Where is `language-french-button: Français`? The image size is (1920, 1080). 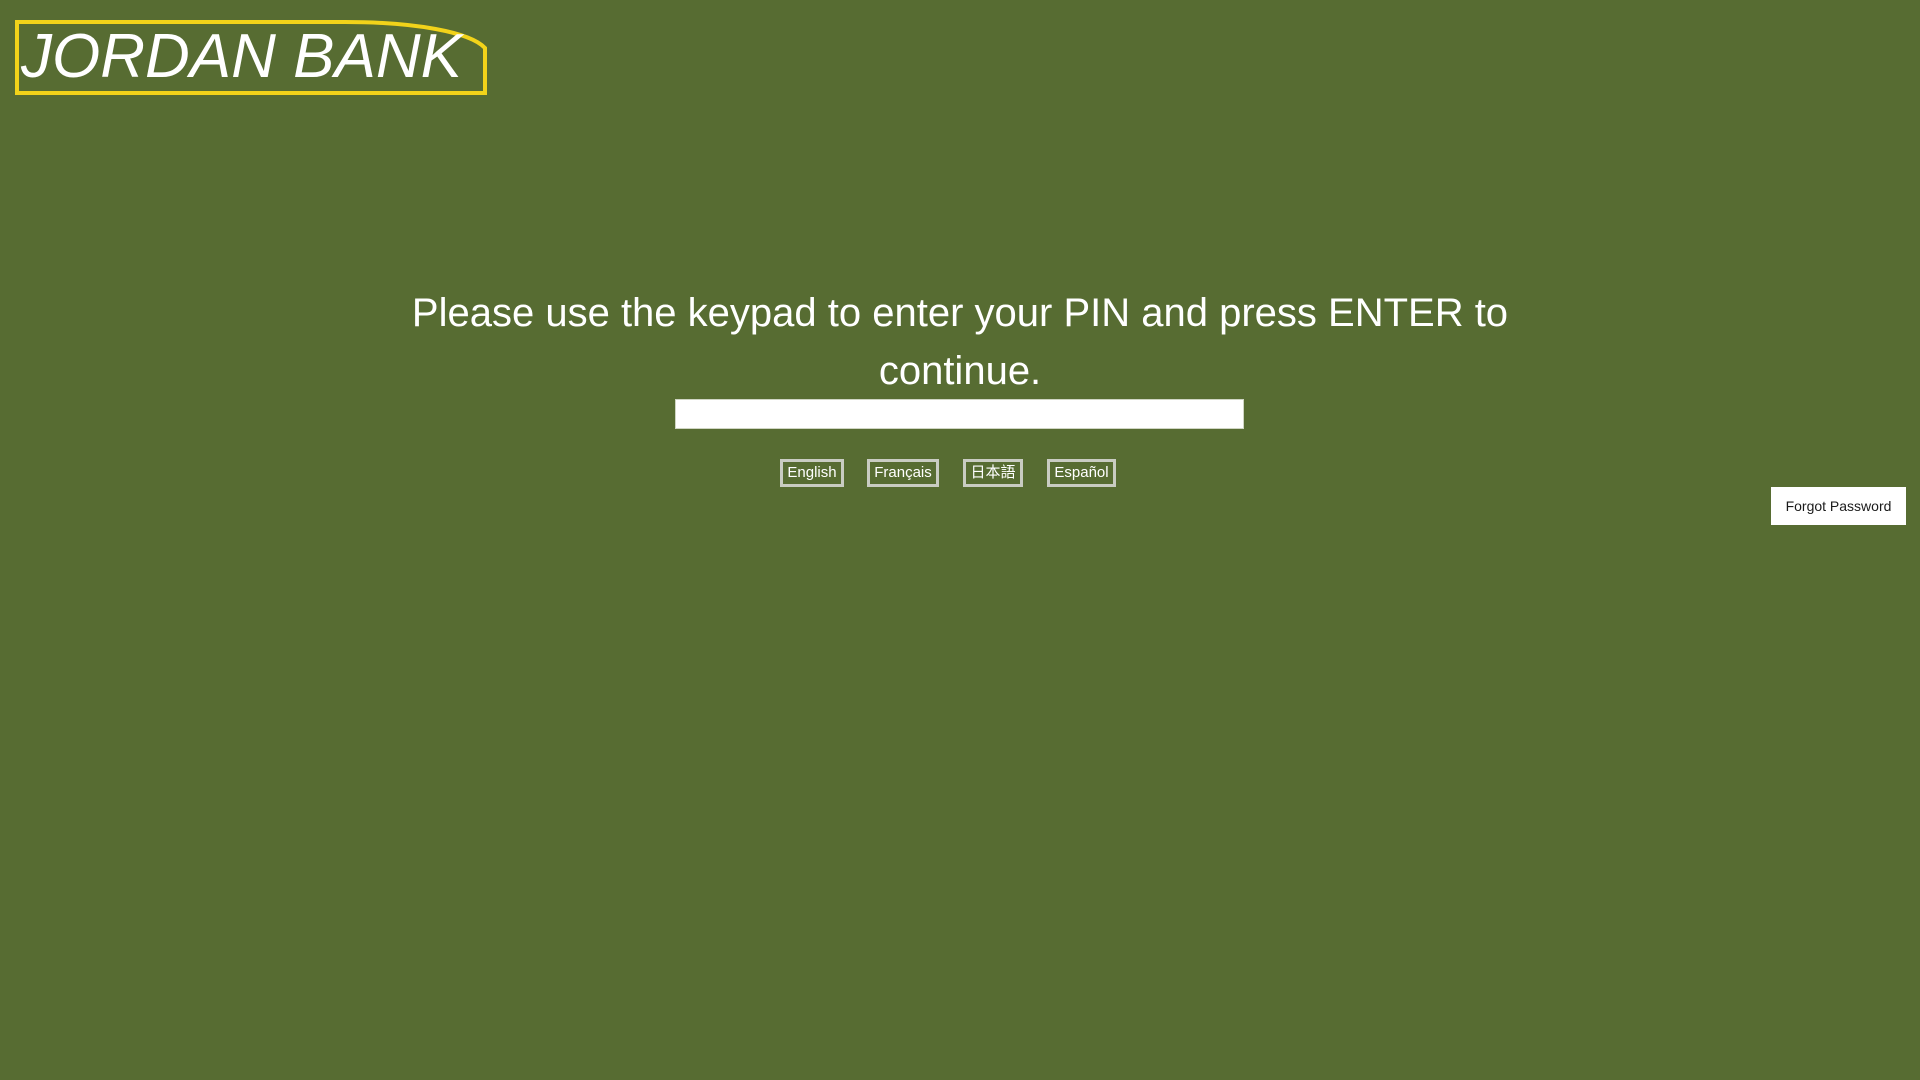
language-french-button: Français is located at coordinates (903, 473).